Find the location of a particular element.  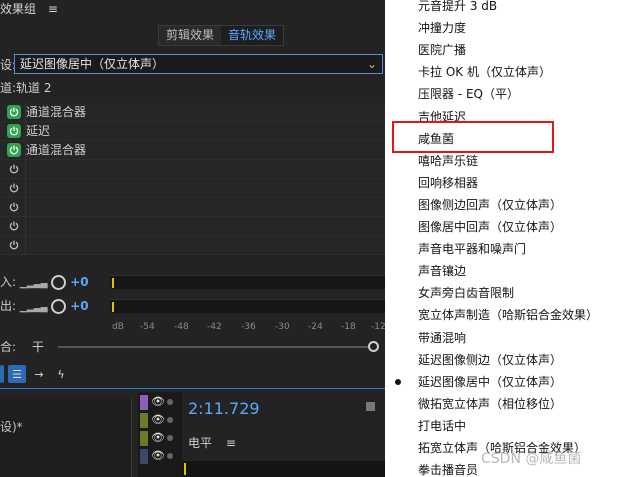

lower-left-text: 设)* is located at coordinates (11, 427).